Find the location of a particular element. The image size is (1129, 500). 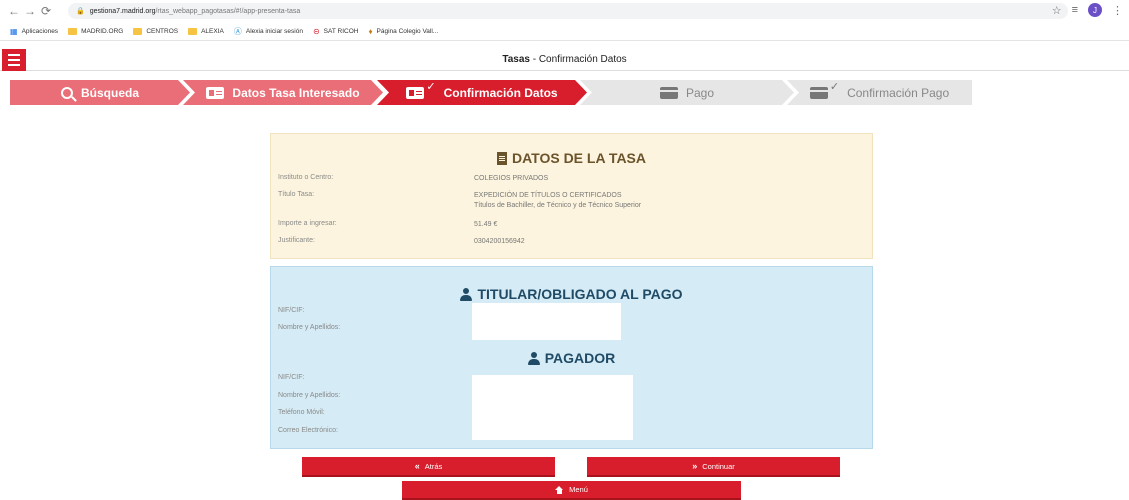

step-busqueda: Búsqueda is located at coordinates (100, 92).